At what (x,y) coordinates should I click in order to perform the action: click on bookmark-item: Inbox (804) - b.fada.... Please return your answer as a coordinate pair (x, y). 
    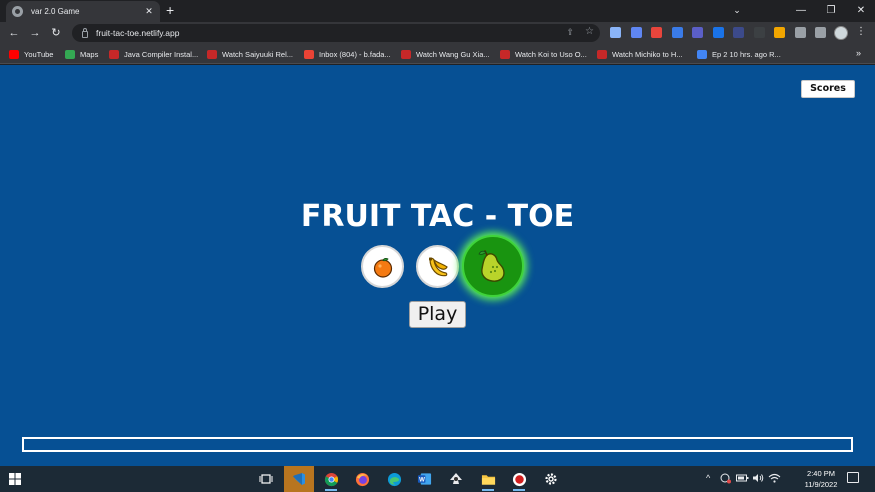
    Looking at the image, I should click on (347, 54).